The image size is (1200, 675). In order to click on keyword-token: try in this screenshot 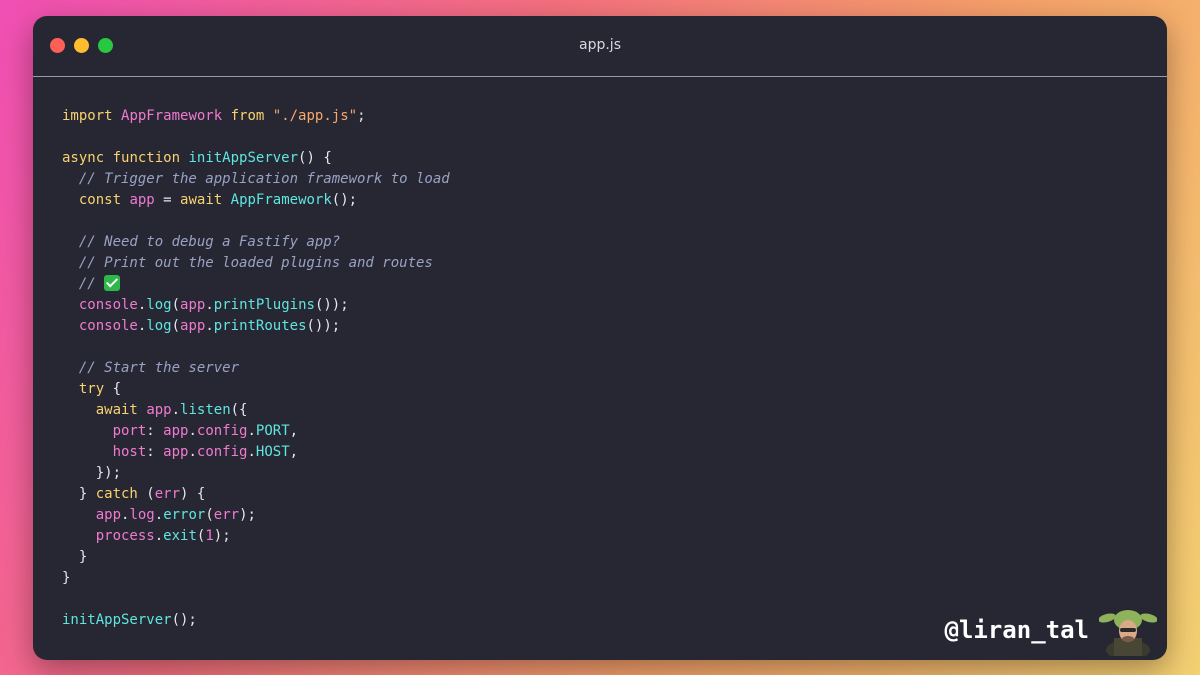, I will do `click(91, 389)`.